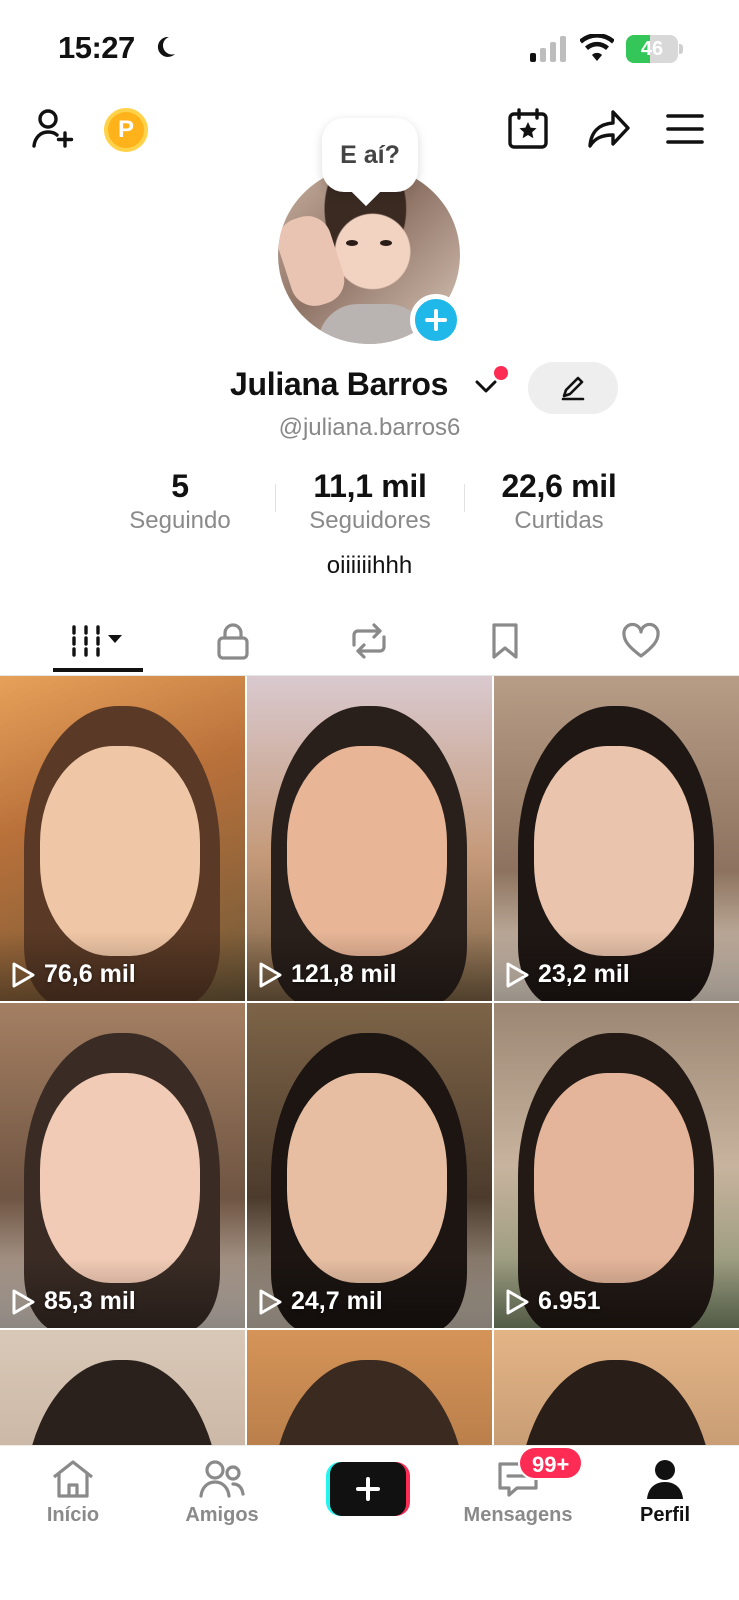  Describe the element at coordinates (96, 47) in the screenshot. I see `status-time: 15:27` at that location.